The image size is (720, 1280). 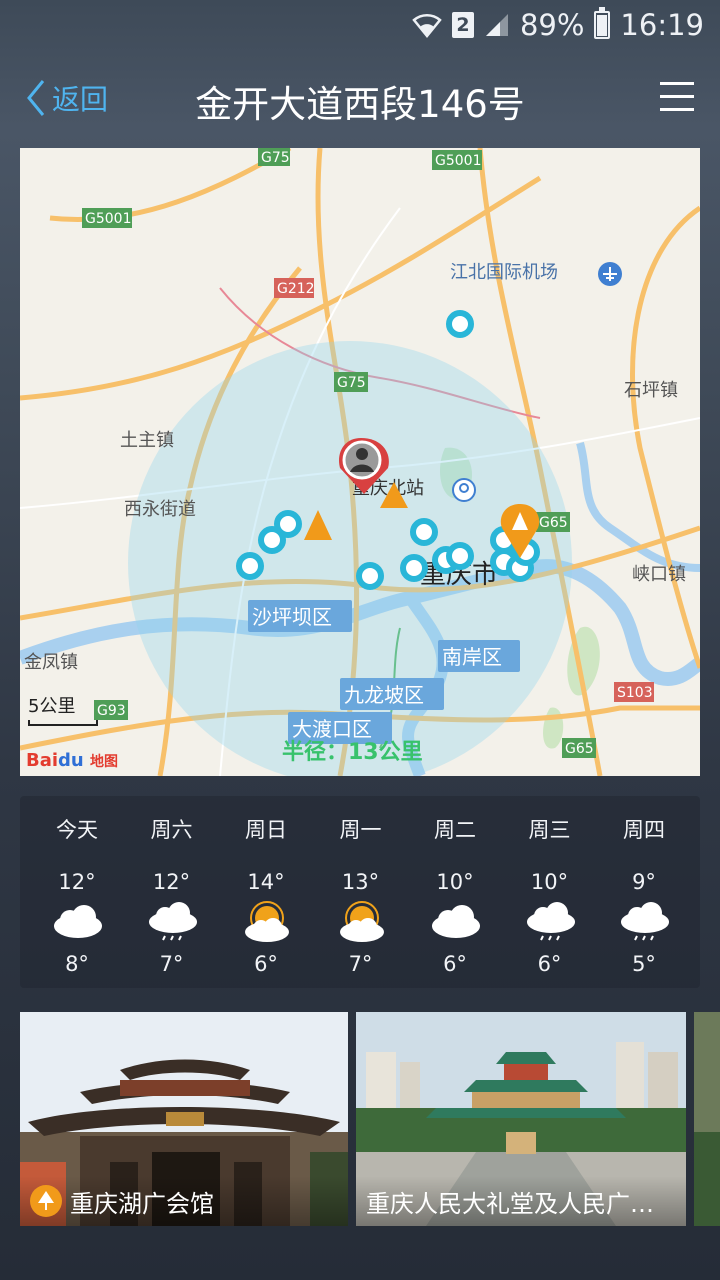 I want to click on signal-icon, so click(x=496, y=25).